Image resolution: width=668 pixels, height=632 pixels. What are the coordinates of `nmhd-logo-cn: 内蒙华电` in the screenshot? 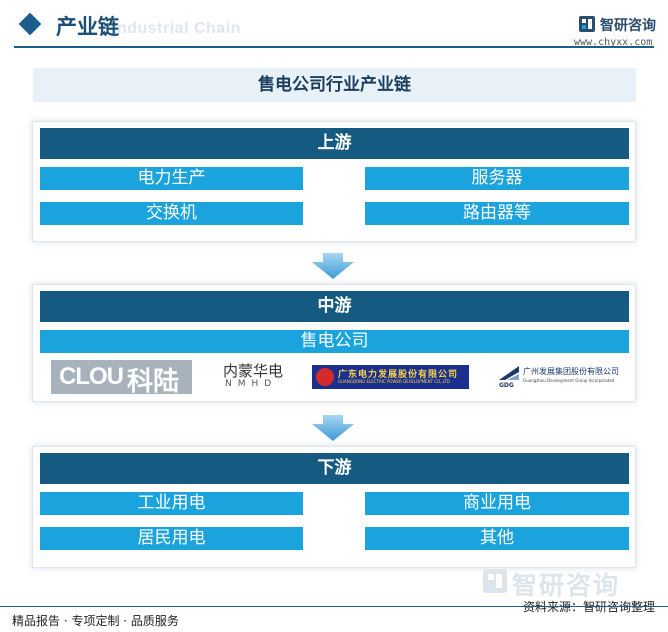 It's located at (253, 371).